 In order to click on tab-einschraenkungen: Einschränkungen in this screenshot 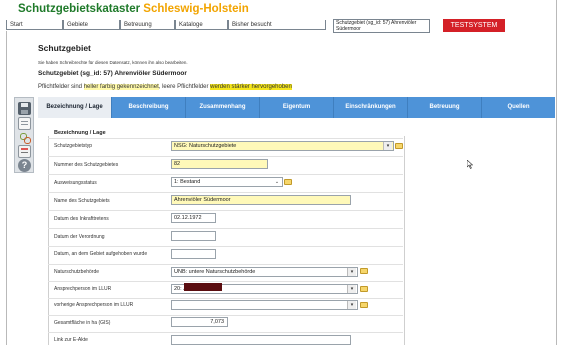, I will do `click(371, 107)`.